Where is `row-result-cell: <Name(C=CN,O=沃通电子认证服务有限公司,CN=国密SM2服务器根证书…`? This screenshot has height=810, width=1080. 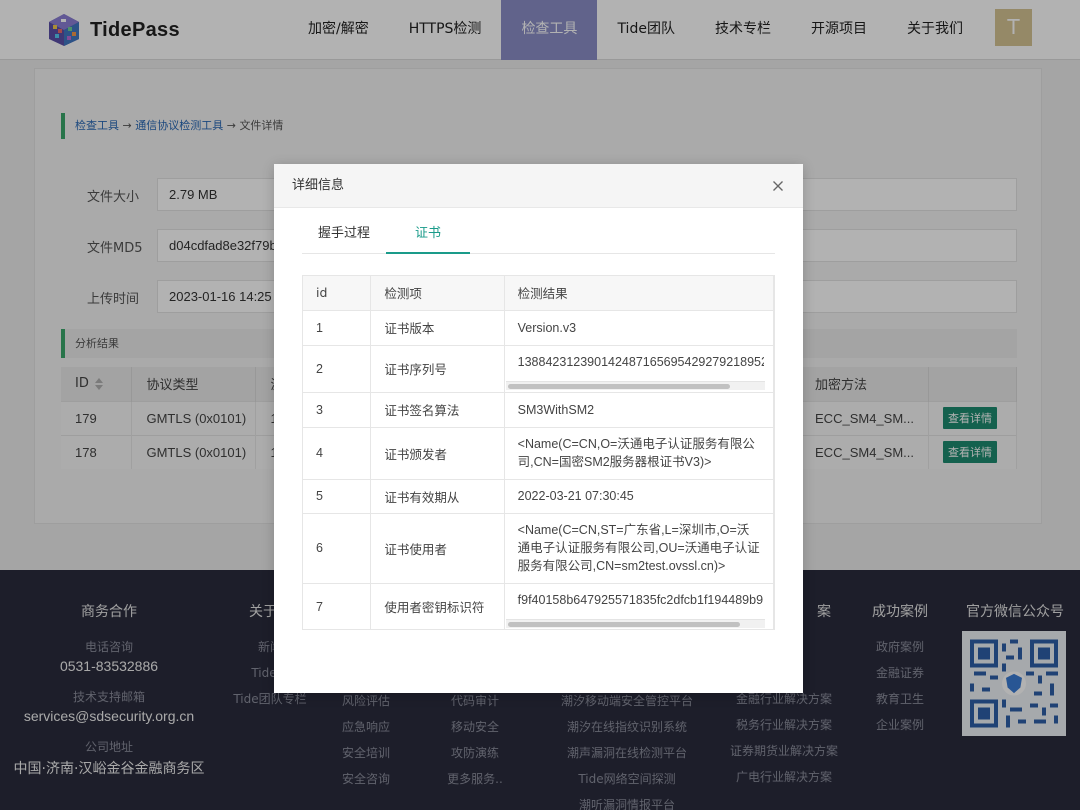 row-result-cell: <Name(C=CN,O=沃通电子认证服务有限公司,CN=国密SM2服务器根证书… is located at coordinates (639, 453).